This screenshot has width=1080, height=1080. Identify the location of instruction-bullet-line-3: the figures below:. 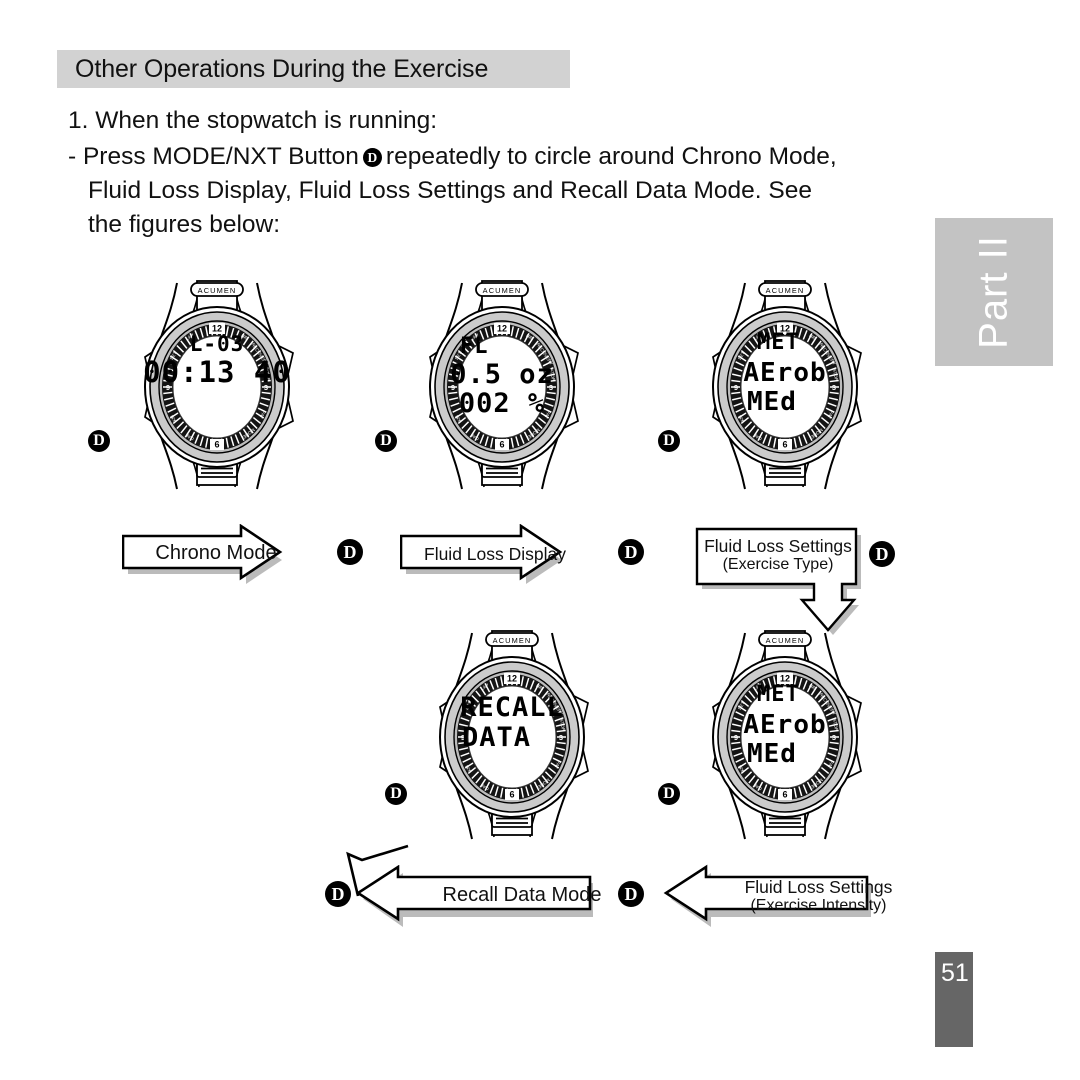
(184, 224).